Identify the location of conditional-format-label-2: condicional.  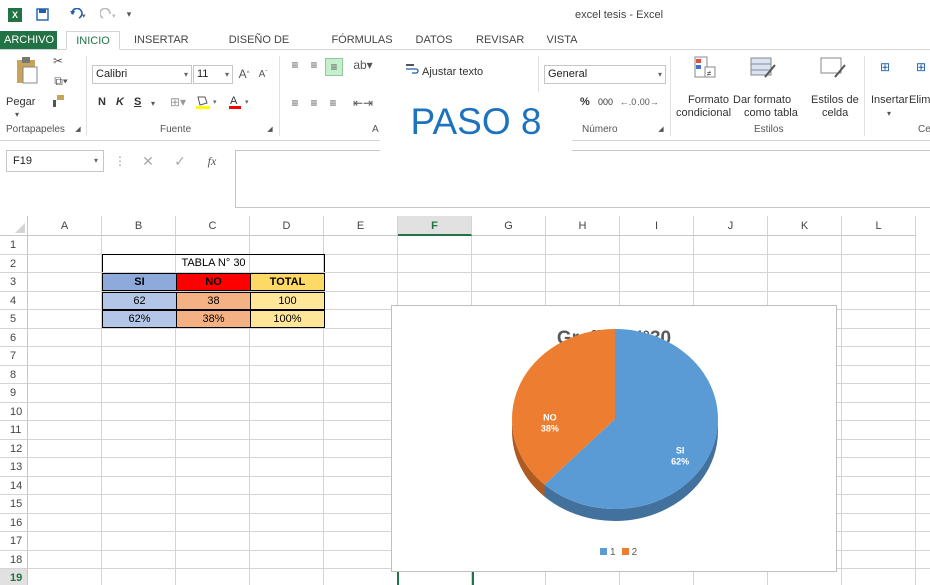
(703, 113).